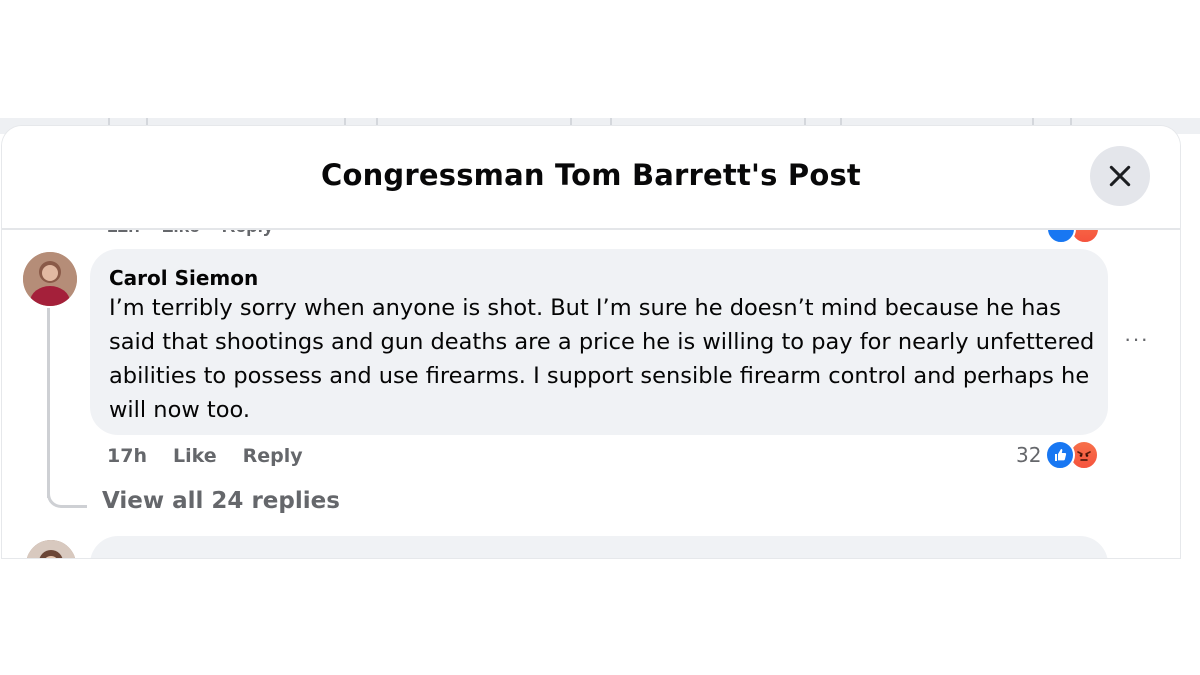 The height and width of the screenshot is (675, 1200). I want to click on close-button, so click(1120, 176).